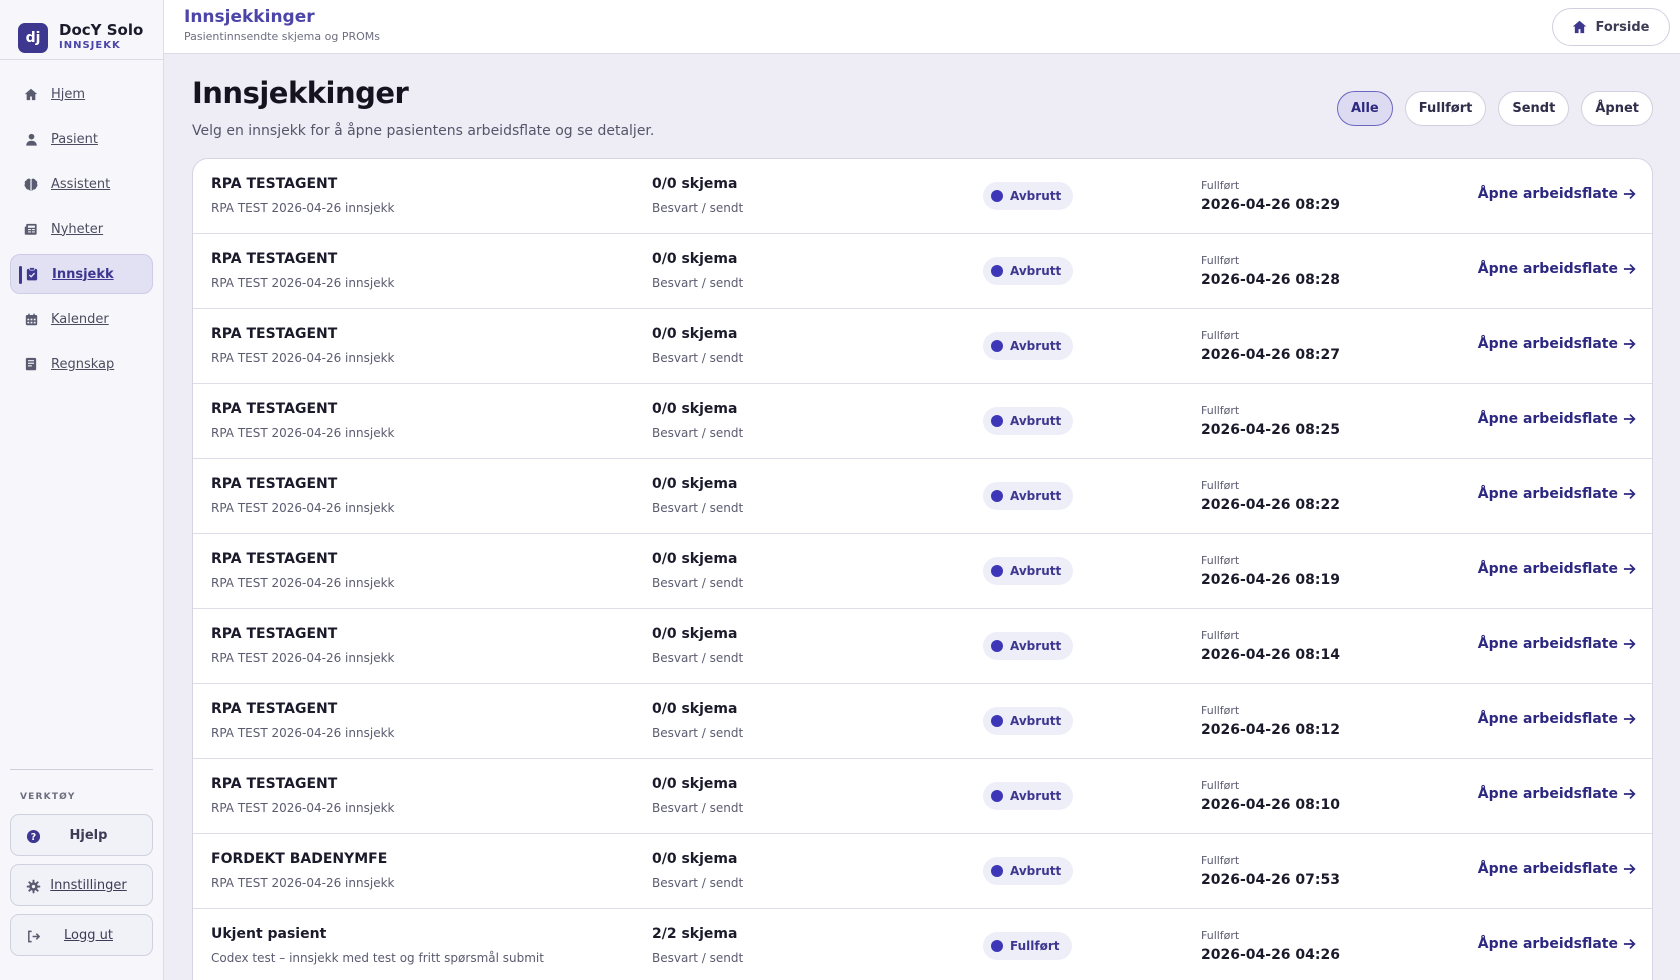 The image size is (1680, 980). I want to click on settings-button: Innstillinger, so click(81, 885).